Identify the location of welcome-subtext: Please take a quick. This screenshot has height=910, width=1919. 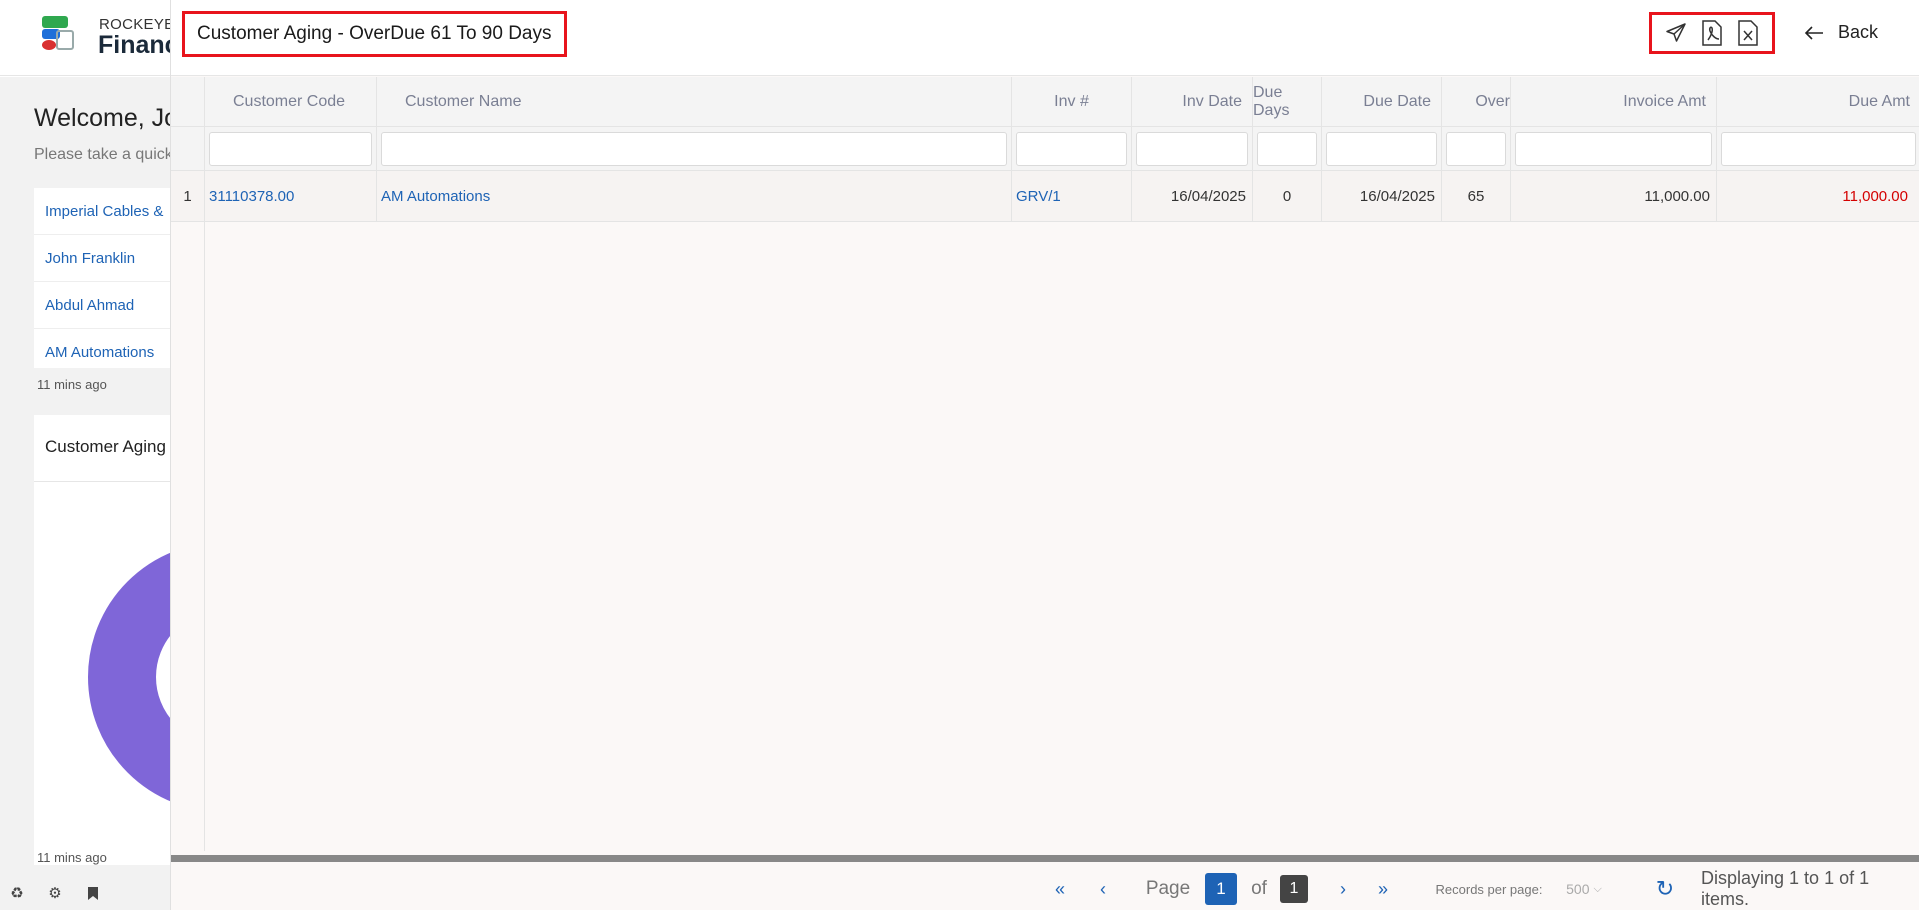
(103, 154).